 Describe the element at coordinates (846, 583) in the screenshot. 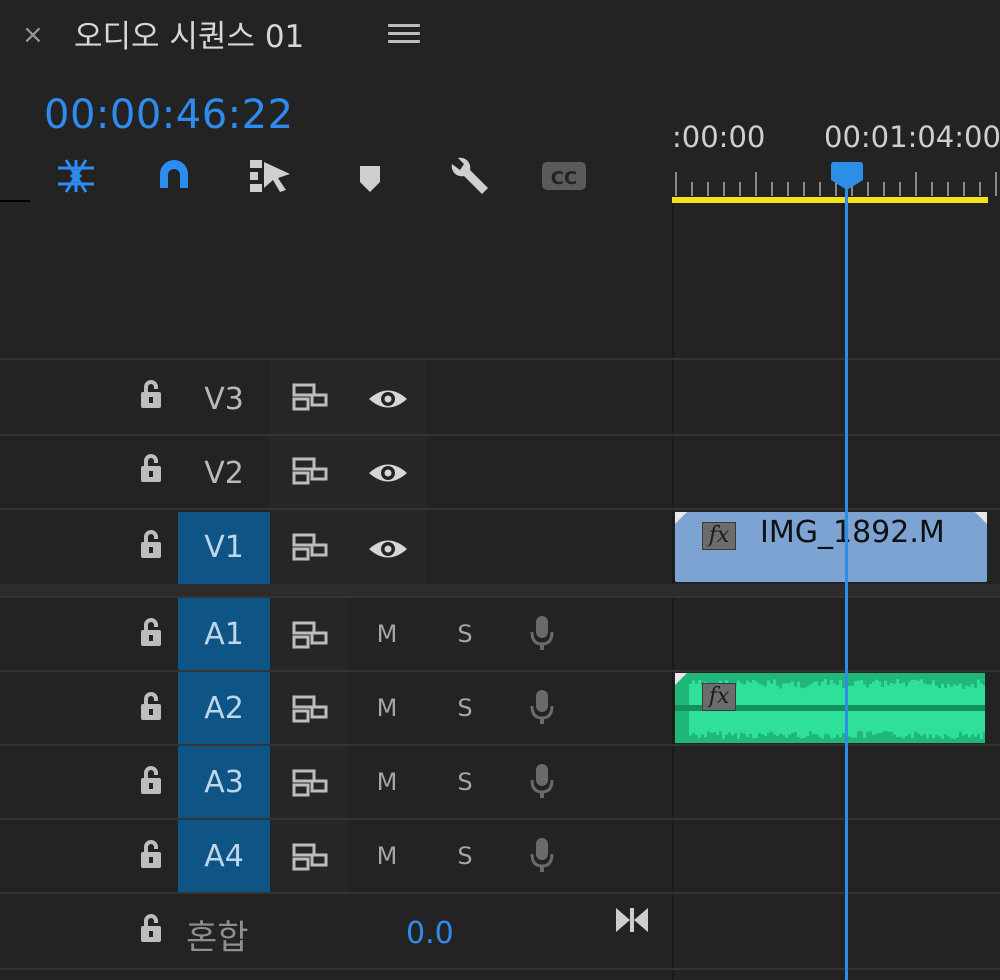

I see `playhead-line` at that location.